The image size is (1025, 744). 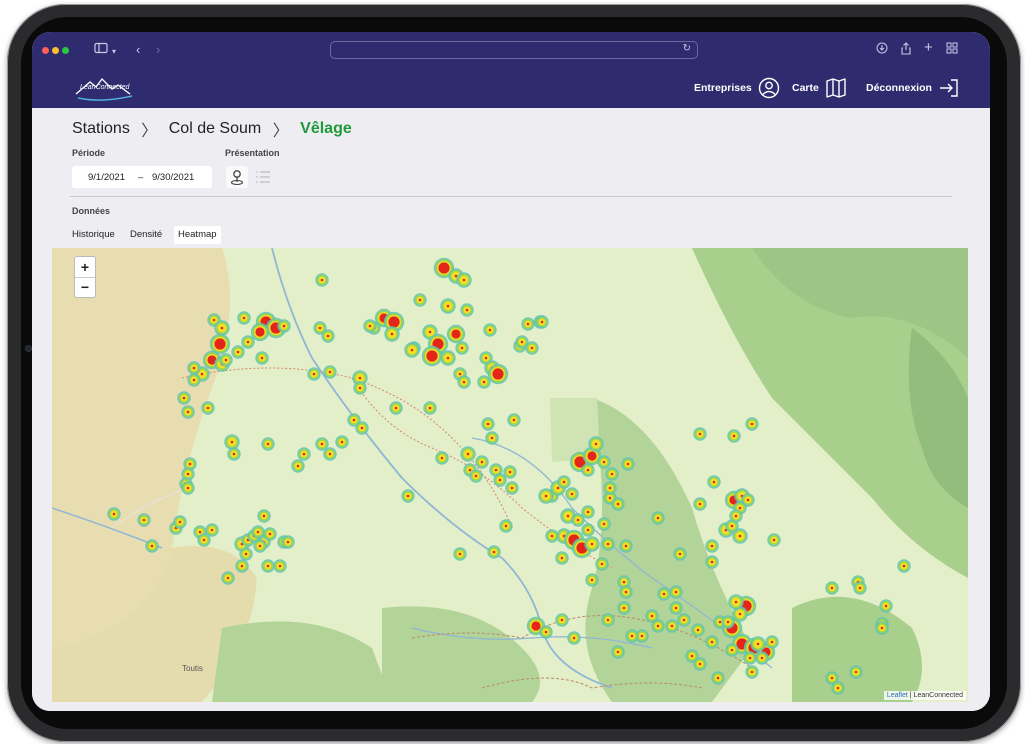 I want to click on presentation-list-button, so click(x=263, y=177).